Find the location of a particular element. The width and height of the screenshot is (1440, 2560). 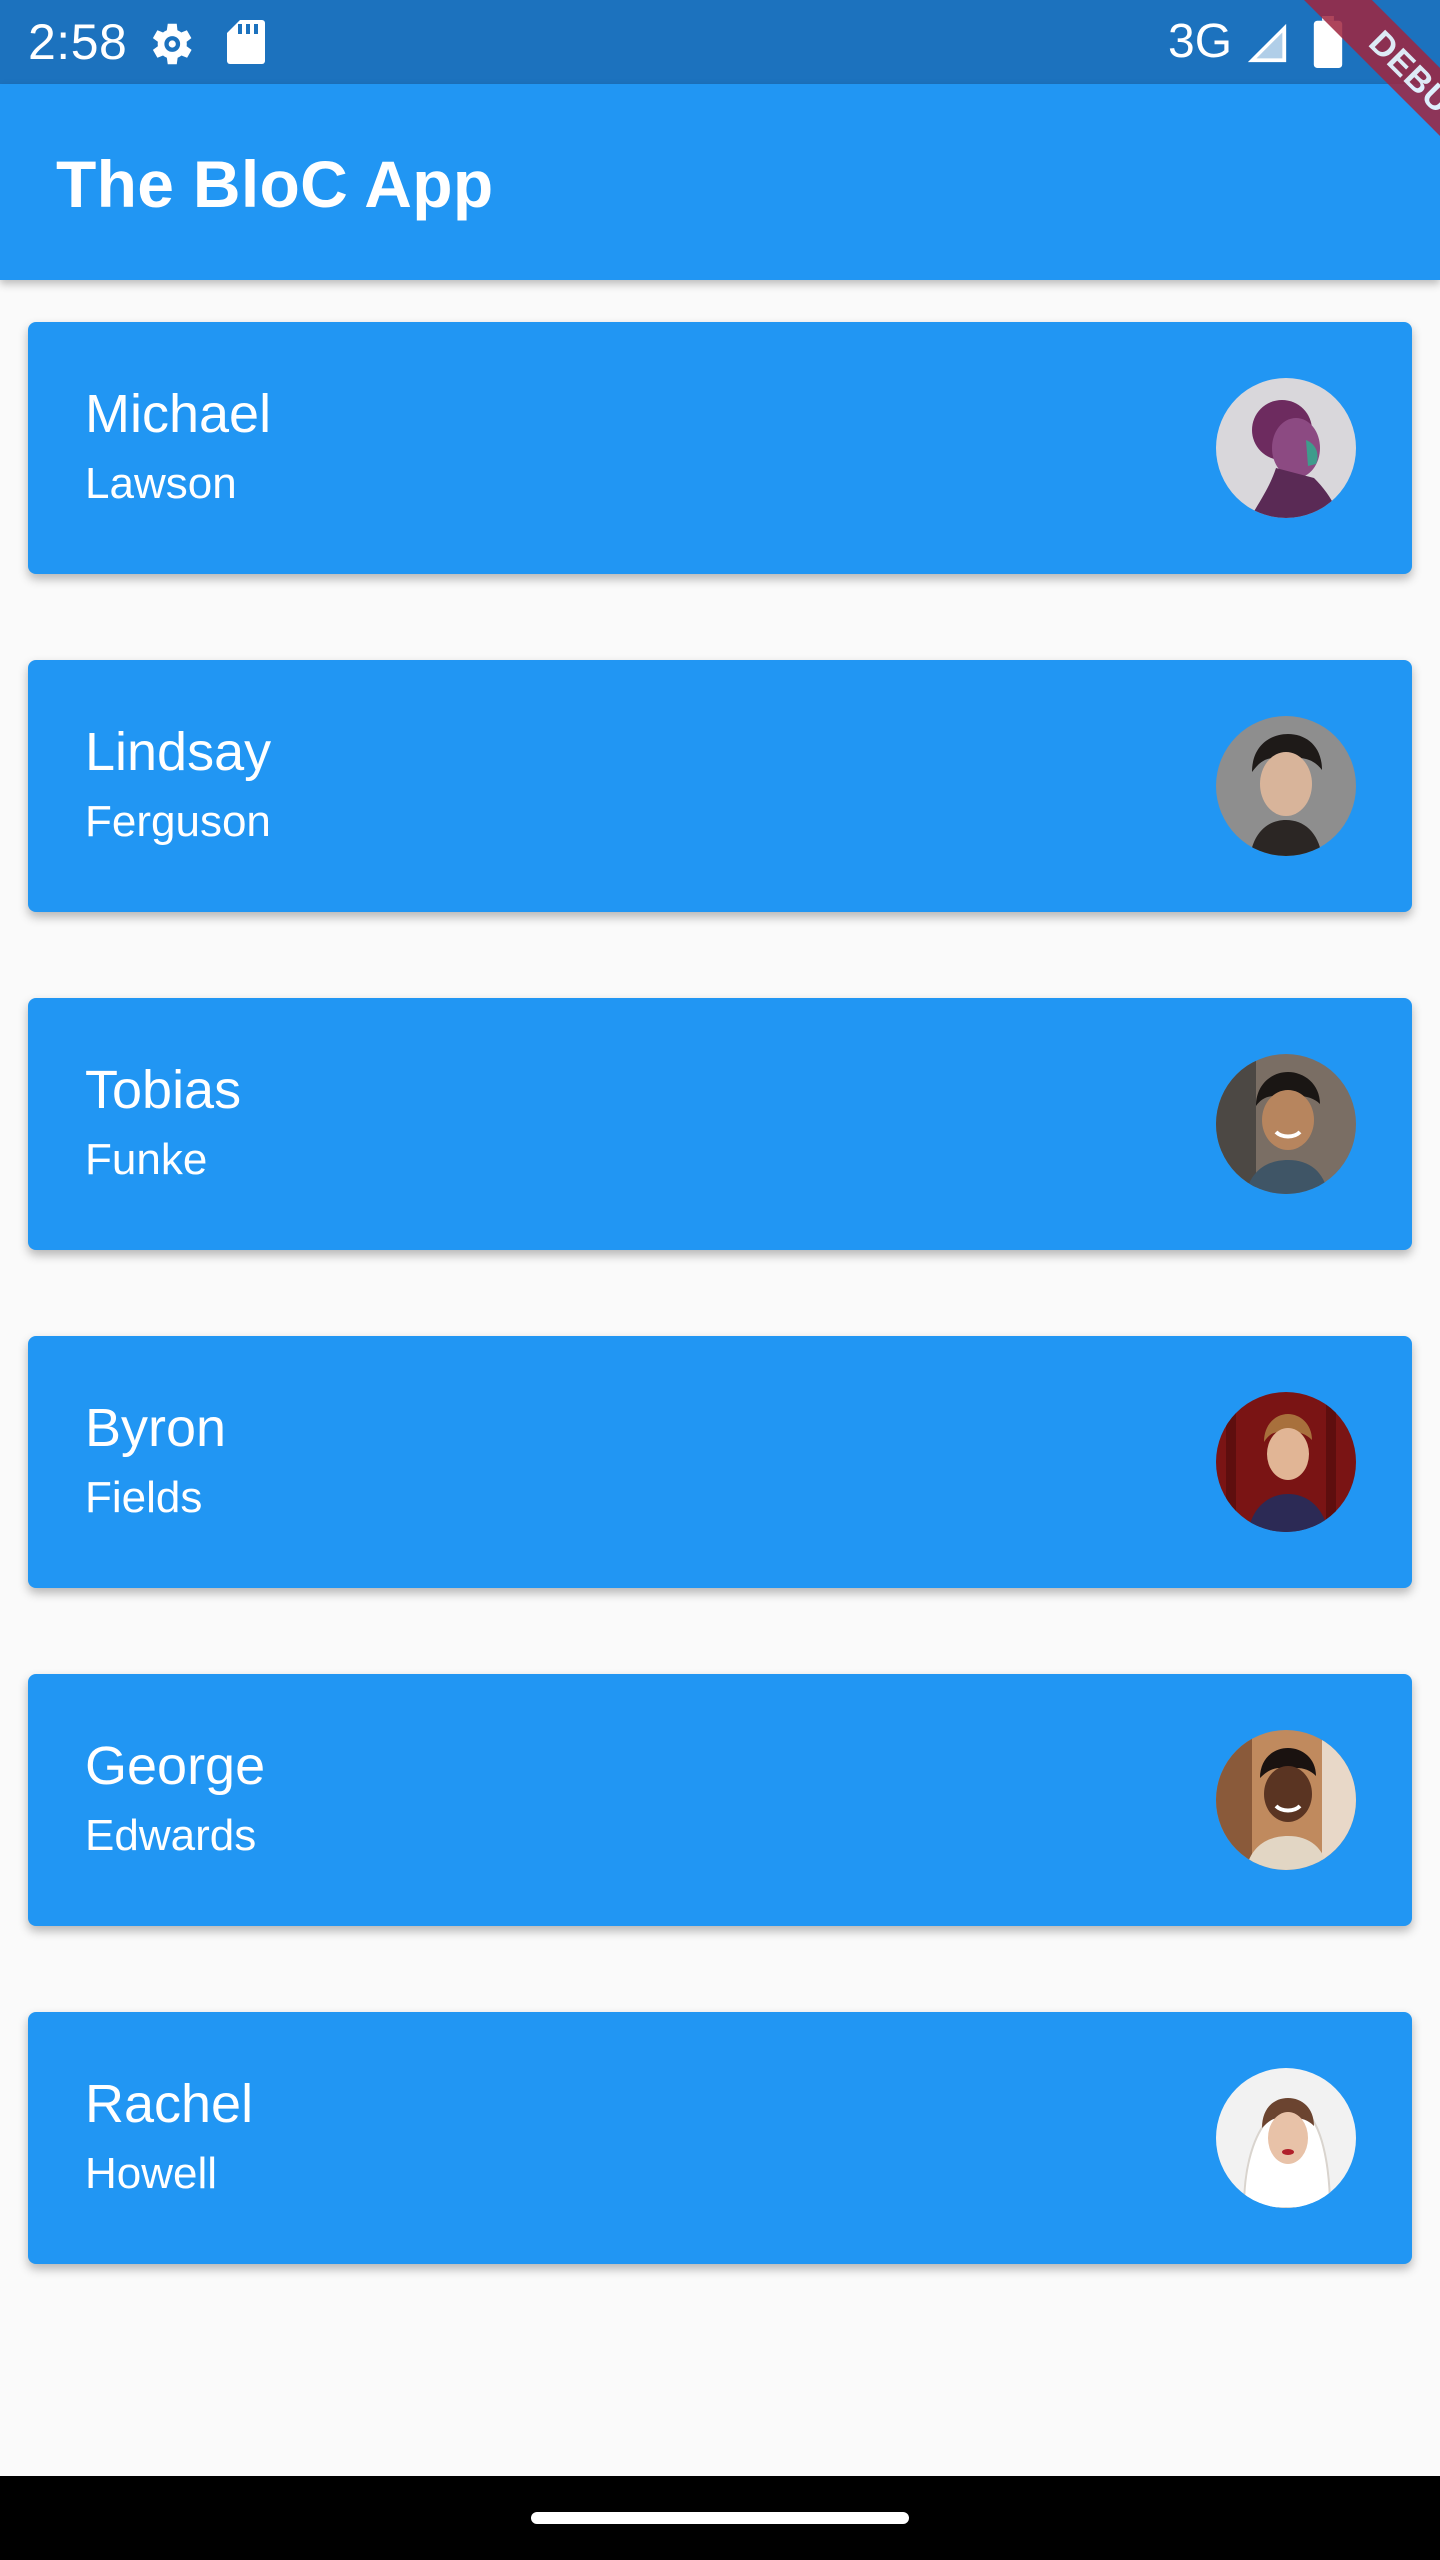

user-card: Michael Lawson is located at coordinates (720, 448).